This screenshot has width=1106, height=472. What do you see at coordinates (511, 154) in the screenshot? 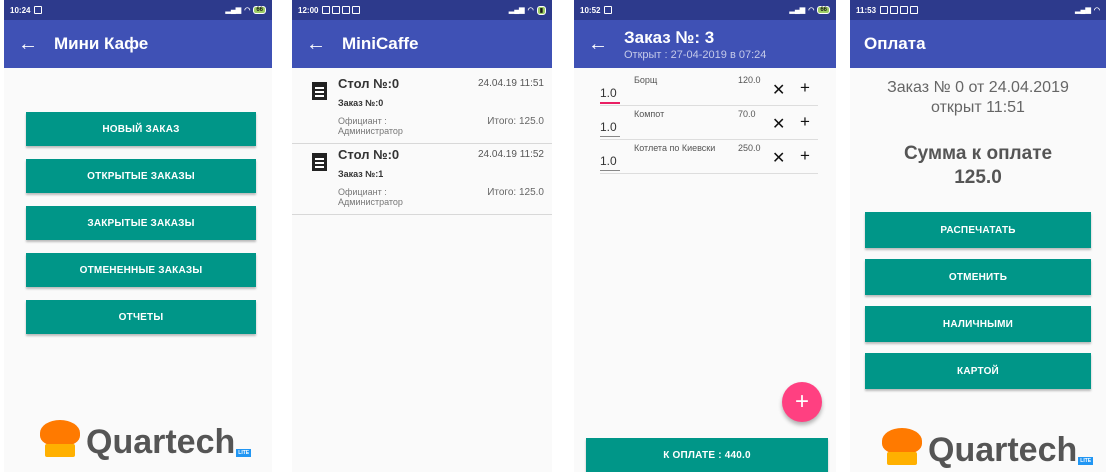
I see `order-datetime: 24.04.19 11:52` at bounding box center [511, 154].